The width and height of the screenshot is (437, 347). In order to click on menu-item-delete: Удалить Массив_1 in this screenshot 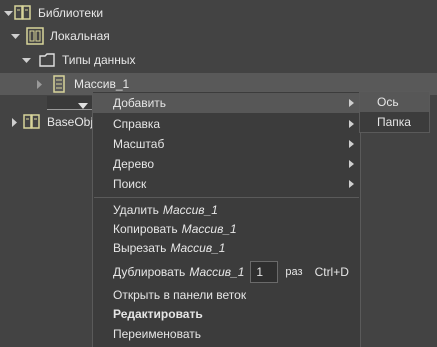, I will do `click(226, 210)`.